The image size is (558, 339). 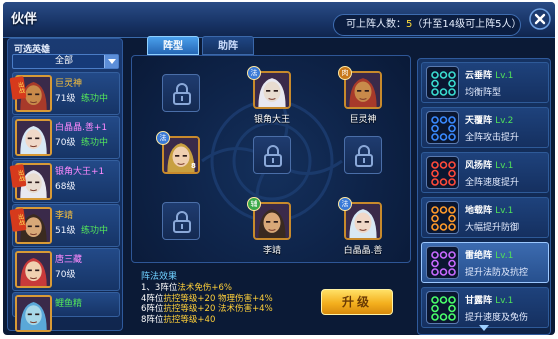 I want to click on formation-name: 地载阵, so click(x=479, y=211).